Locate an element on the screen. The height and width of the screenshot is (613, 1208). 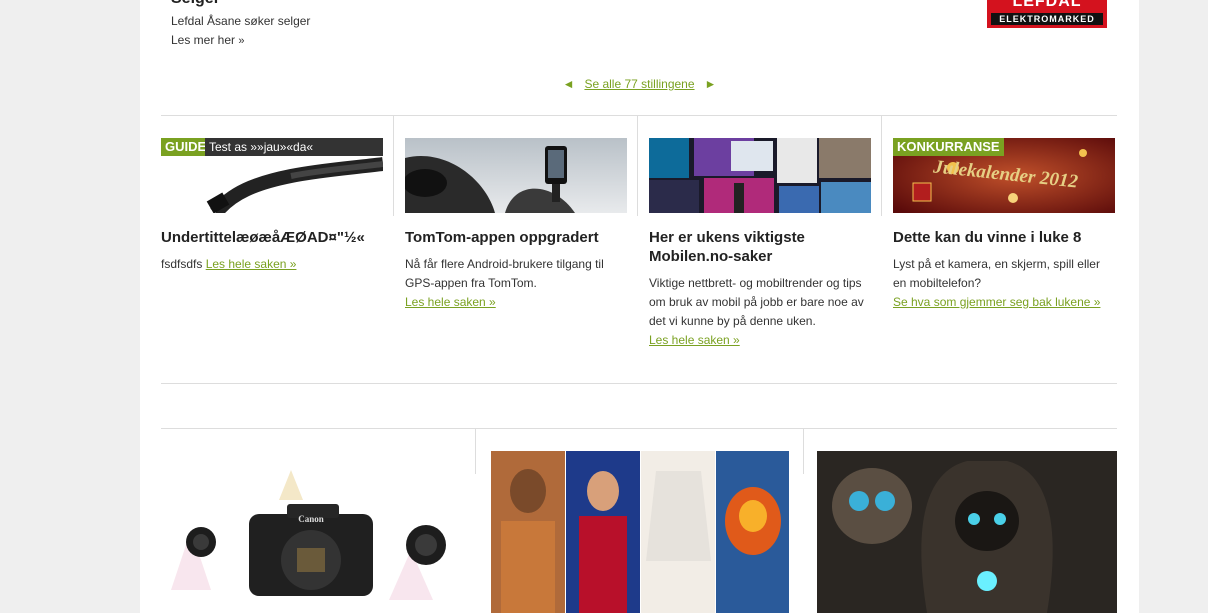
mobile-collage-image is located at coordinates (760, 175).